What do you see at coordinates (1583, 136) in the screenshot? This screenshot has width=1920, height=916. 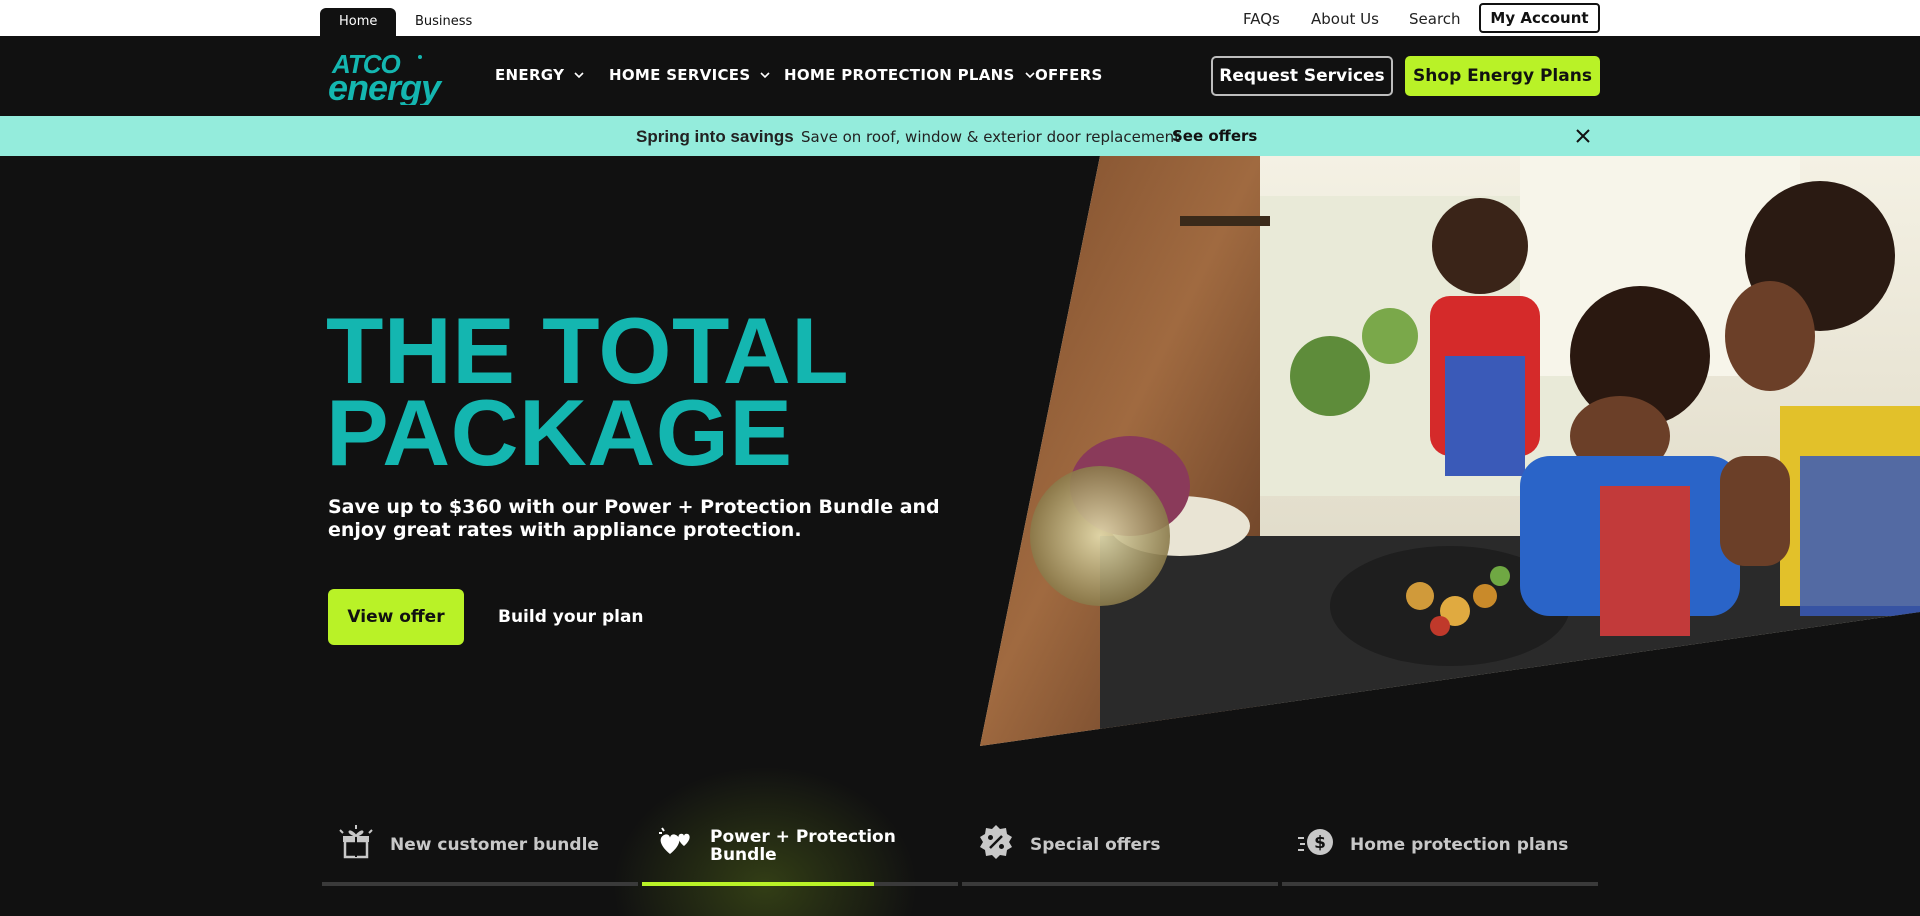 I see `close-icon` at bounding box center [1583, 136].